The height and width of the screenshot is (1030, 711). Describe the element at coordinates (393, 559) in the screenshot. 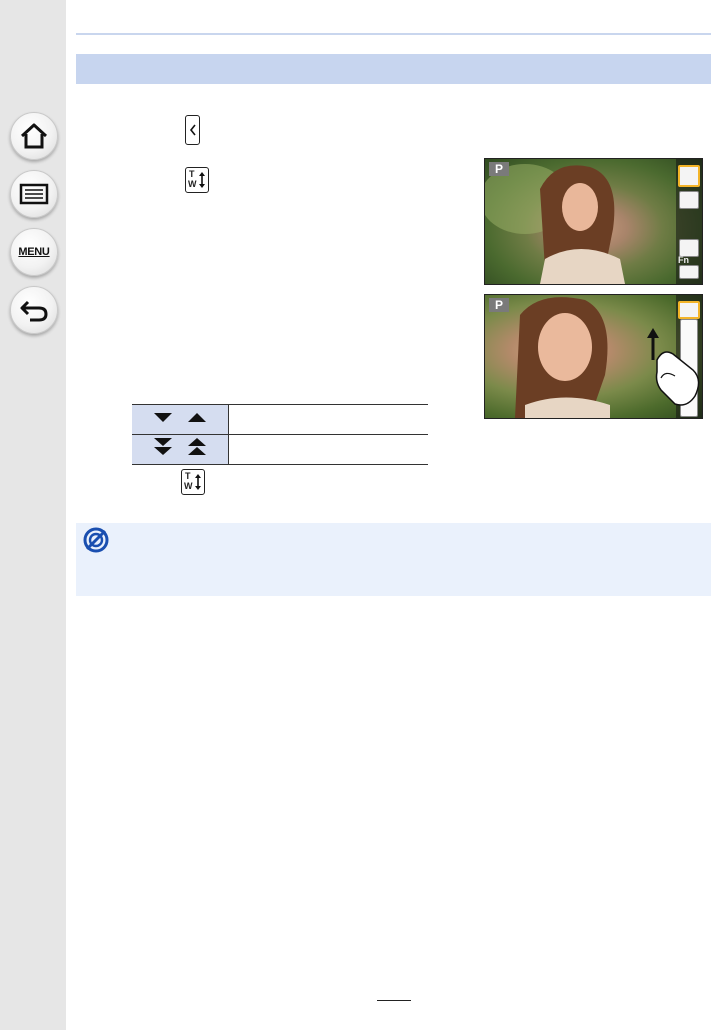

I see `note-box` at that location.